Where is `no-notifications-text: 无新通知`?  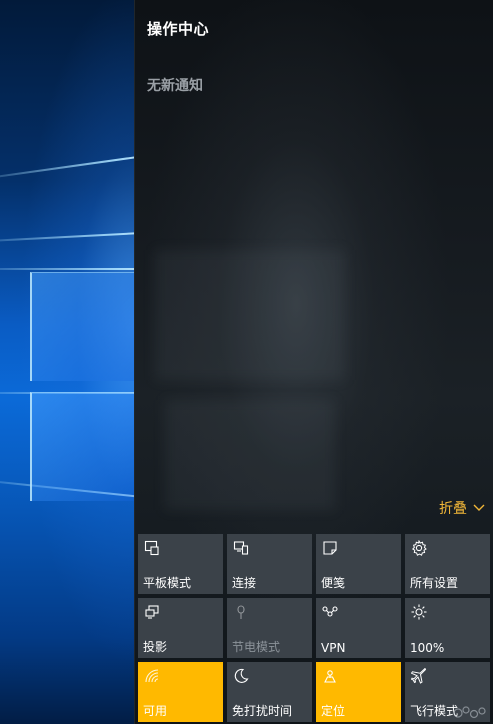 no-notifications-text: 无新通知 is located at coordinates (175, 86).